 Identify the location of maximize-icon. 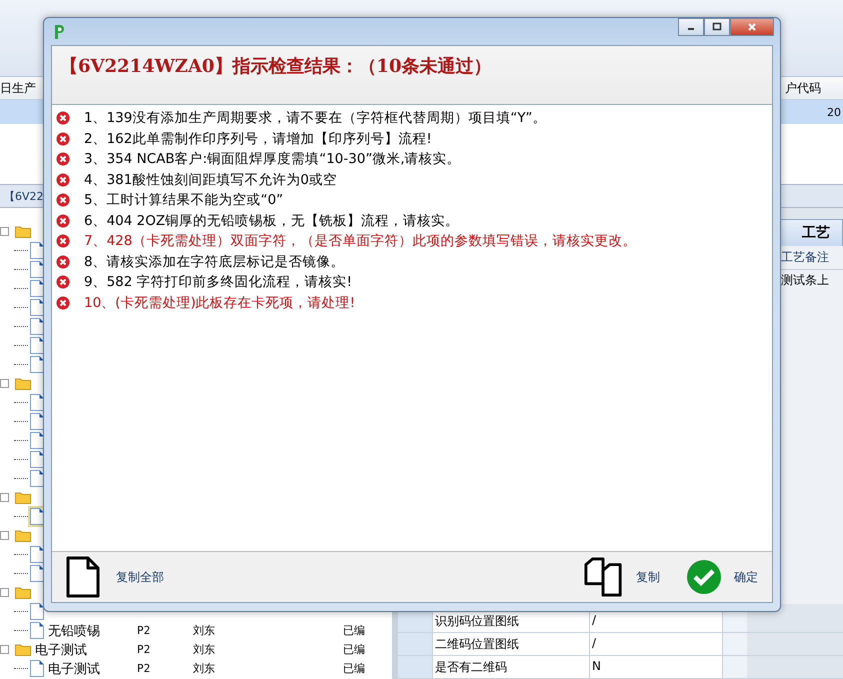
(717, 27).